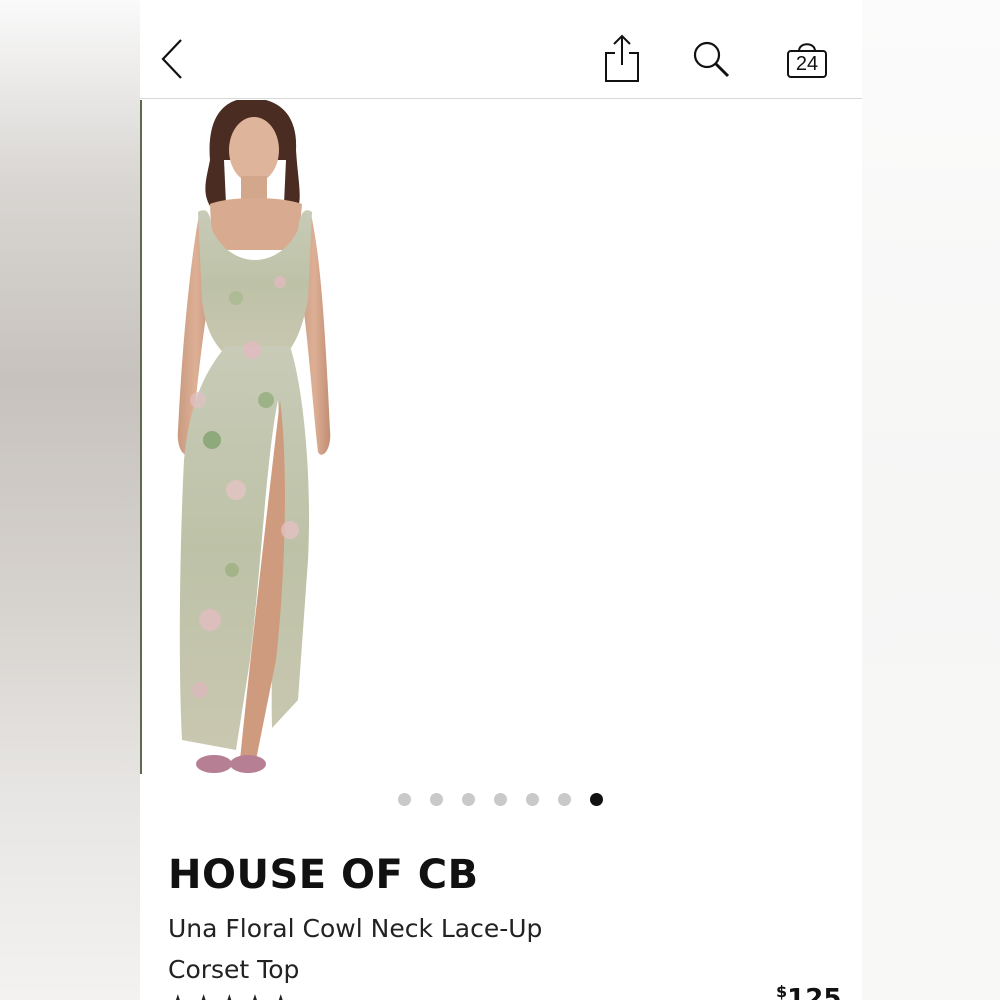 Image resolution: width=1000 pixels, height=1000 pixels. I want to click on price-amount: 125, so click(814, 992).